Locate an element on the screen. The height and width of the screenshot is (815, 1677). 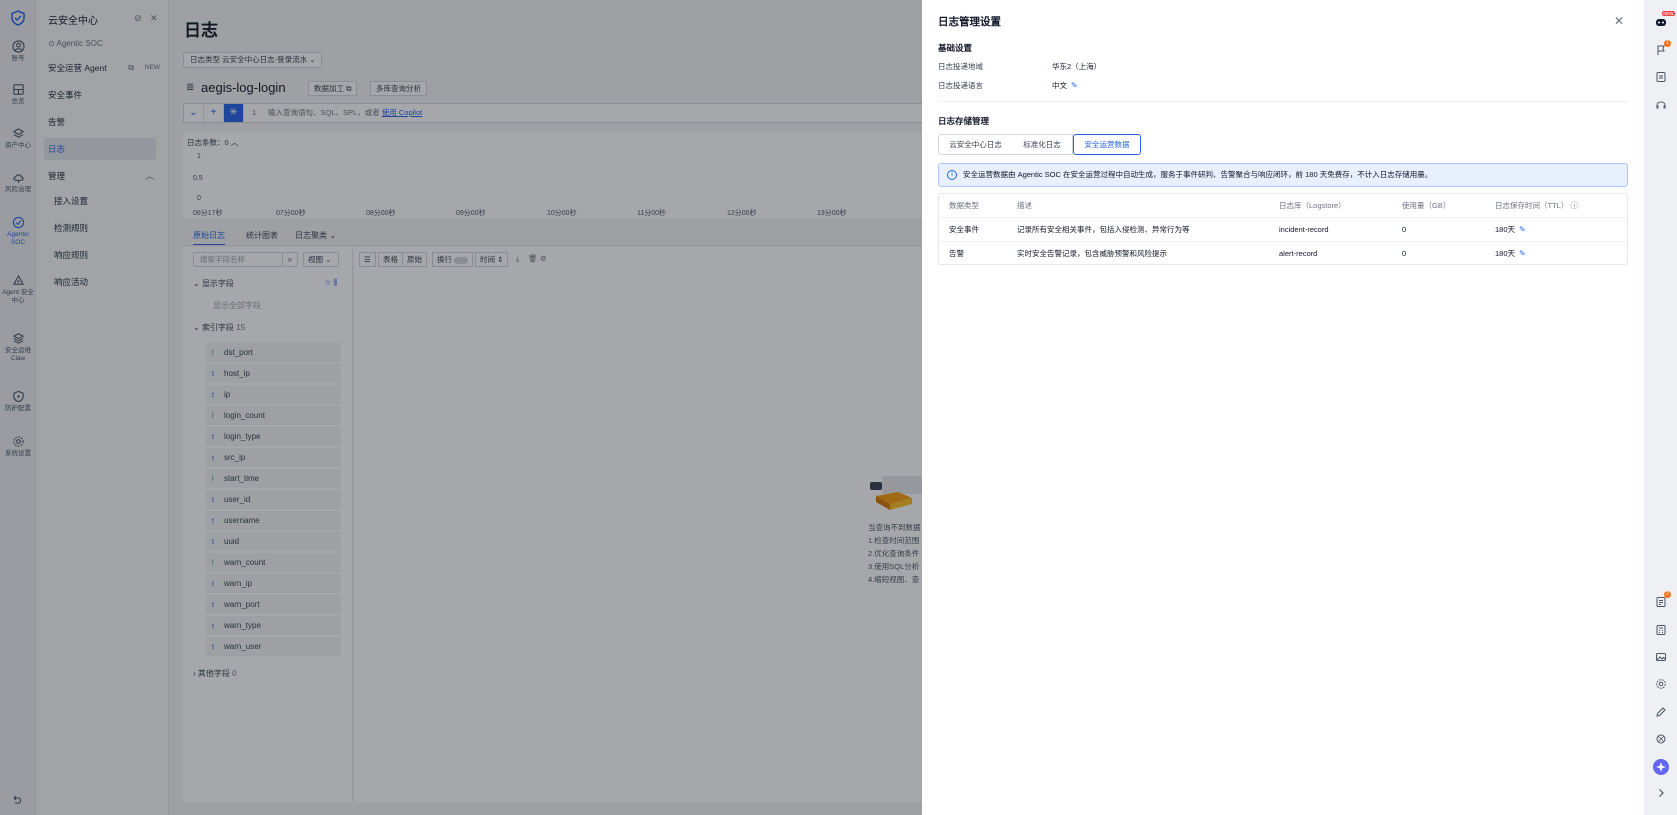
segment-soc-data: 安全运营数据 is located at coordinates (1107, 144).